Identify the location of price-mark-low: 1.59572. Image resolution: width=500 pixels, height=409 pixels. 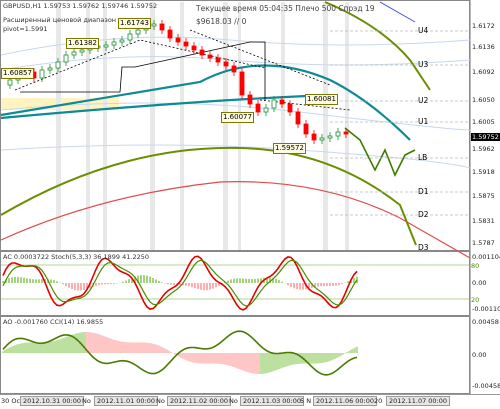
(289, 148).